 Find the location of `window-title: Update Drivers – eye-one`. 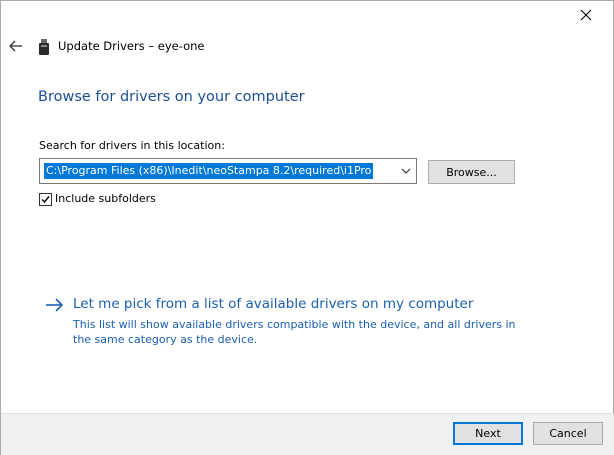

window-title: Update Drivers – eye-one is located at coordinates (131, 46).